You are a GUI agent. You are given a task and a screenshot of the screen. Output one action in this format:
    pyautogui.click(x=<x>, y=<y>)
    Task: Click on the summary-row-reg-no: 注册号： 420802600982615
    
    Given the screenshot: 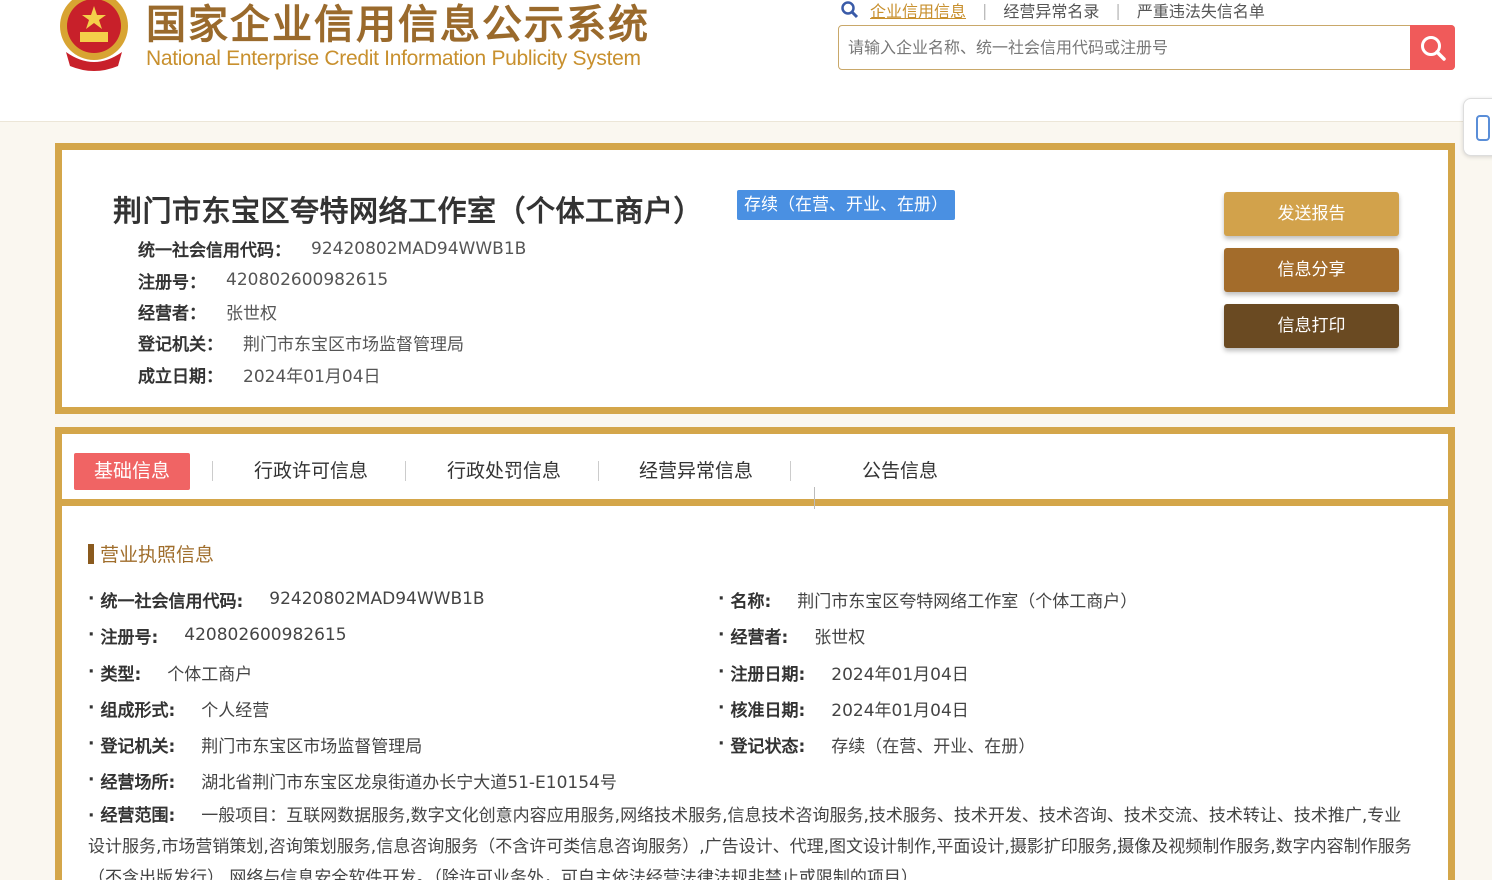 What is the action you would take?
    pyautogui.click(x=332, y=279)
    